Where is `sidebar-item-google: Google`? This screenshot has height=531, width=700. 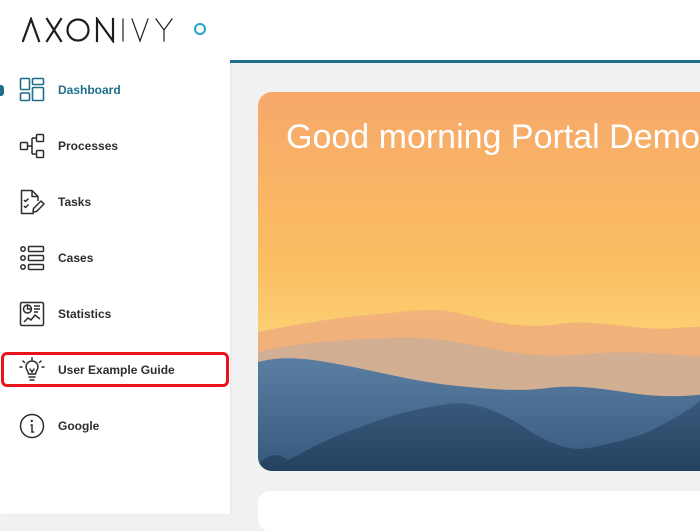 sidebar-item-google: Google is located at coordinates (115, 426).